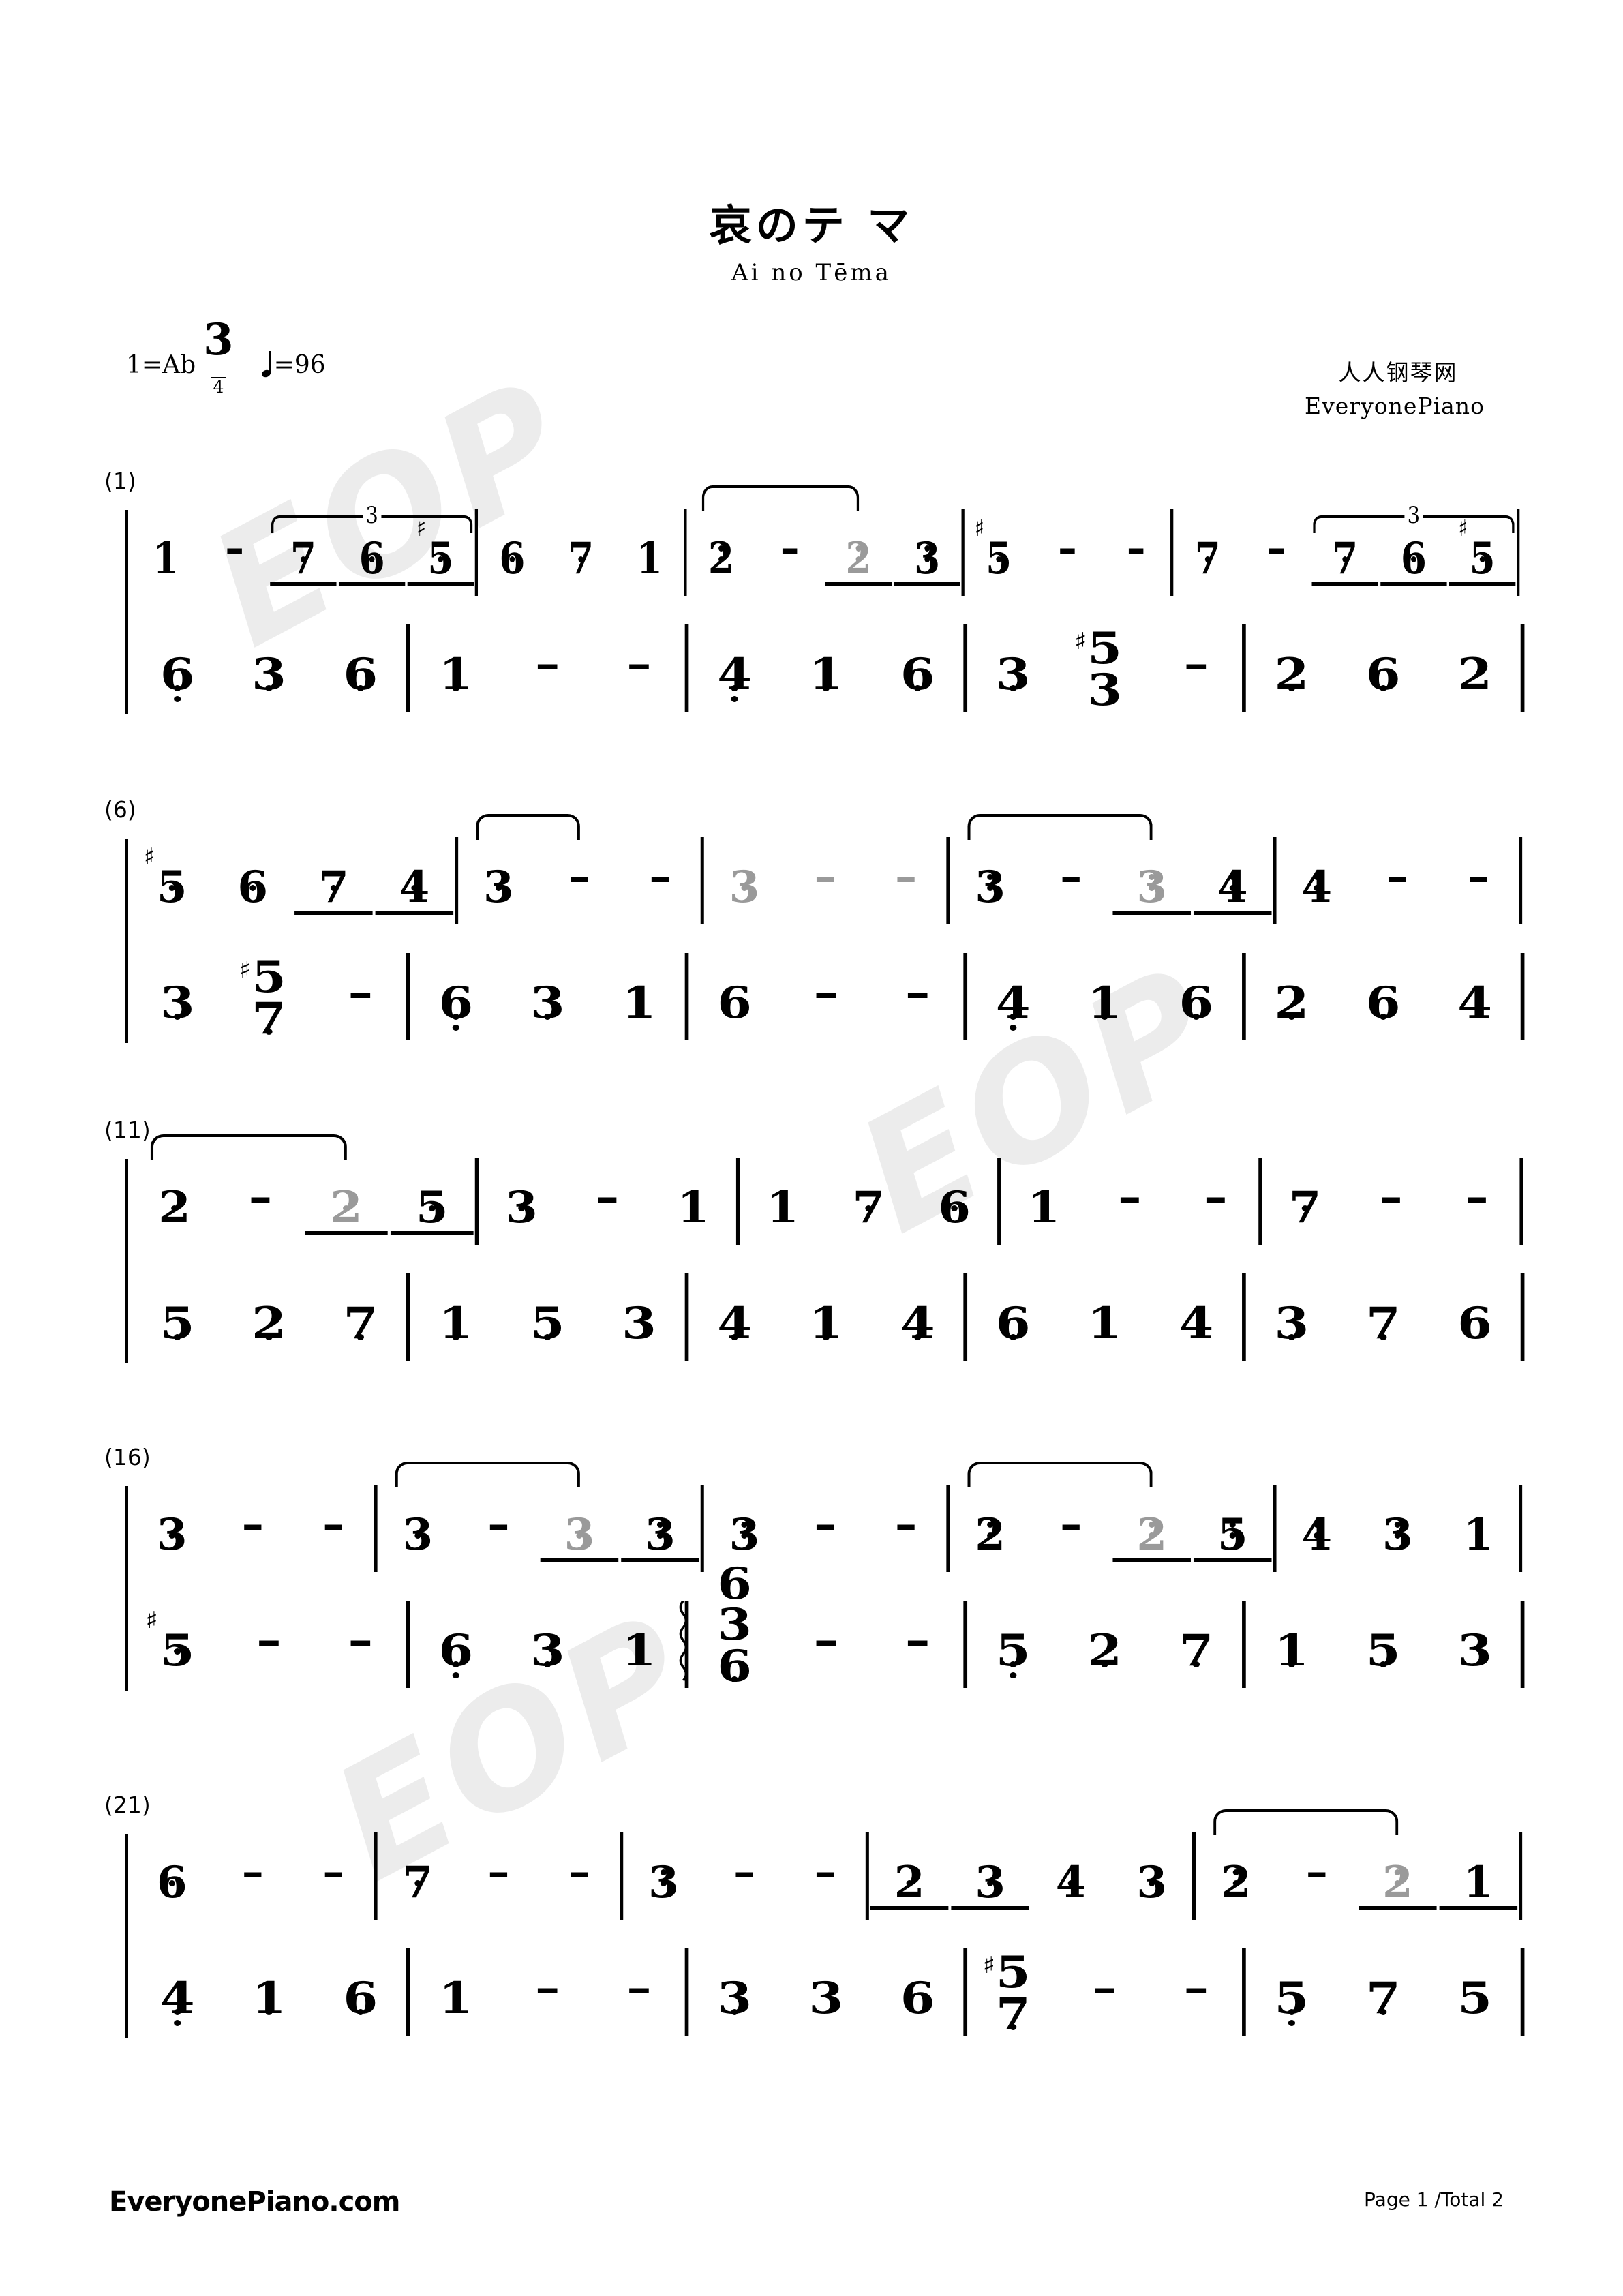 This screenshot has width=1623, height=2296. I want to click on sharp-icon: ♯, so click(1463, 528).